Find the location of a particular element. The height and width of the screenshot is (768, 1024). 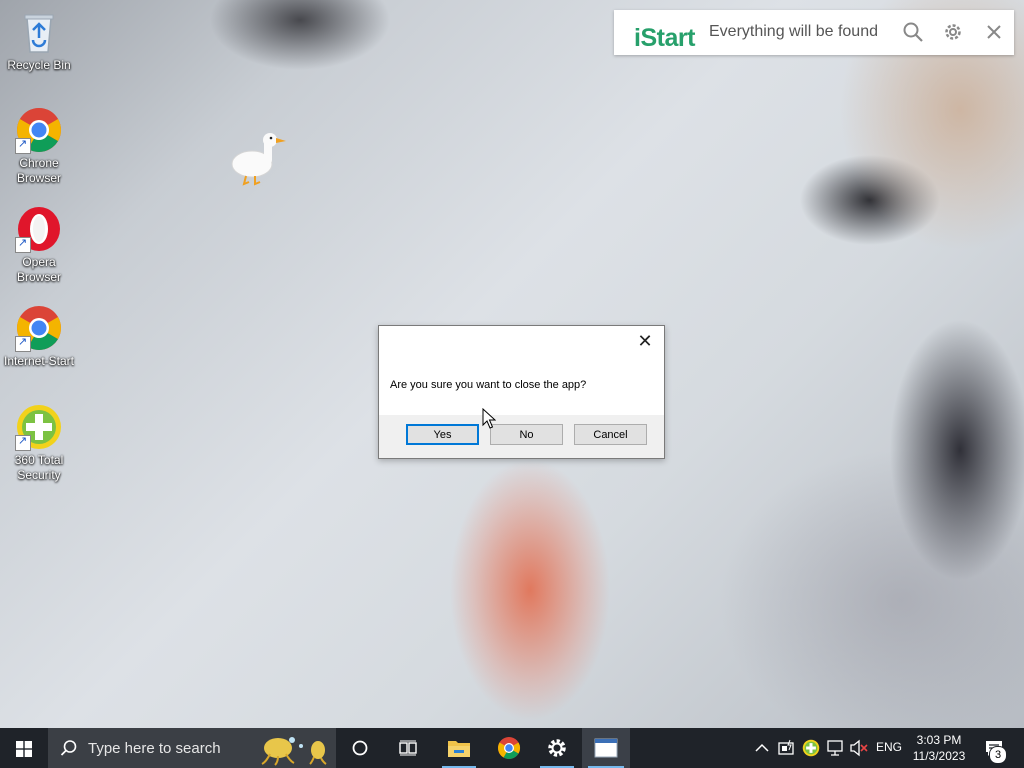

360-security-tray-icon is located at coordinates (811, 748).